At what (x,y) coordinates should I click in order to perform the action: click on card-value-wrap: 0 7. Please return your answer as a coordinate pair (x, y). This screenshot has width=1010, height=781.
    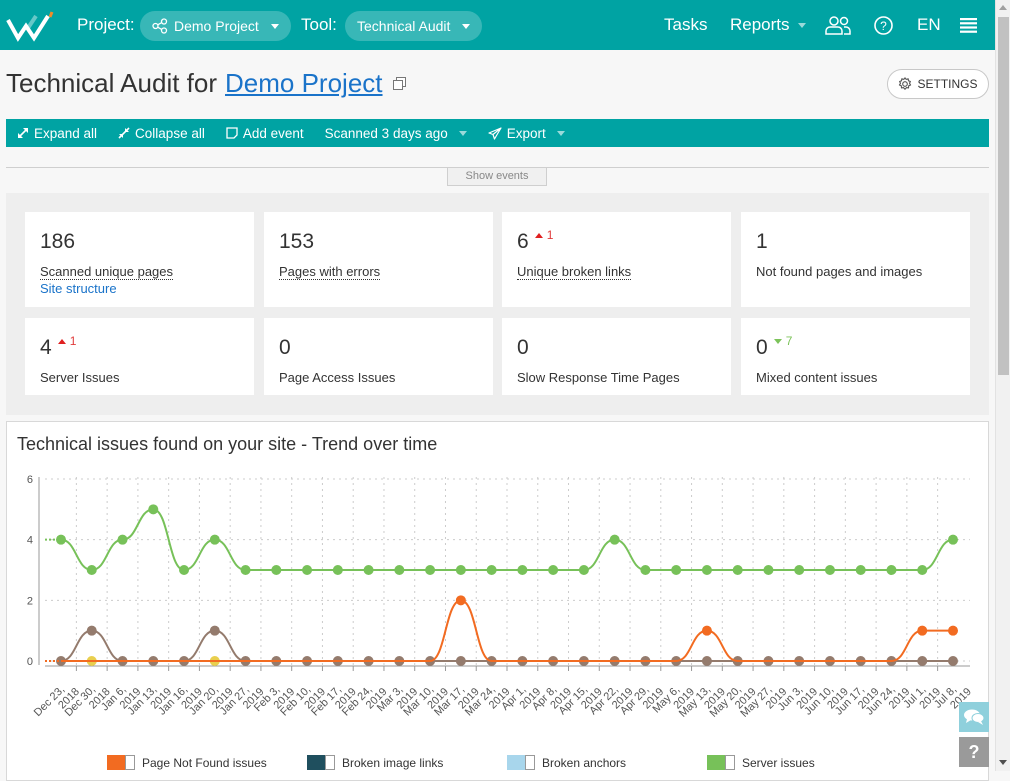
    Looking at the image, I should click on (774, 347).